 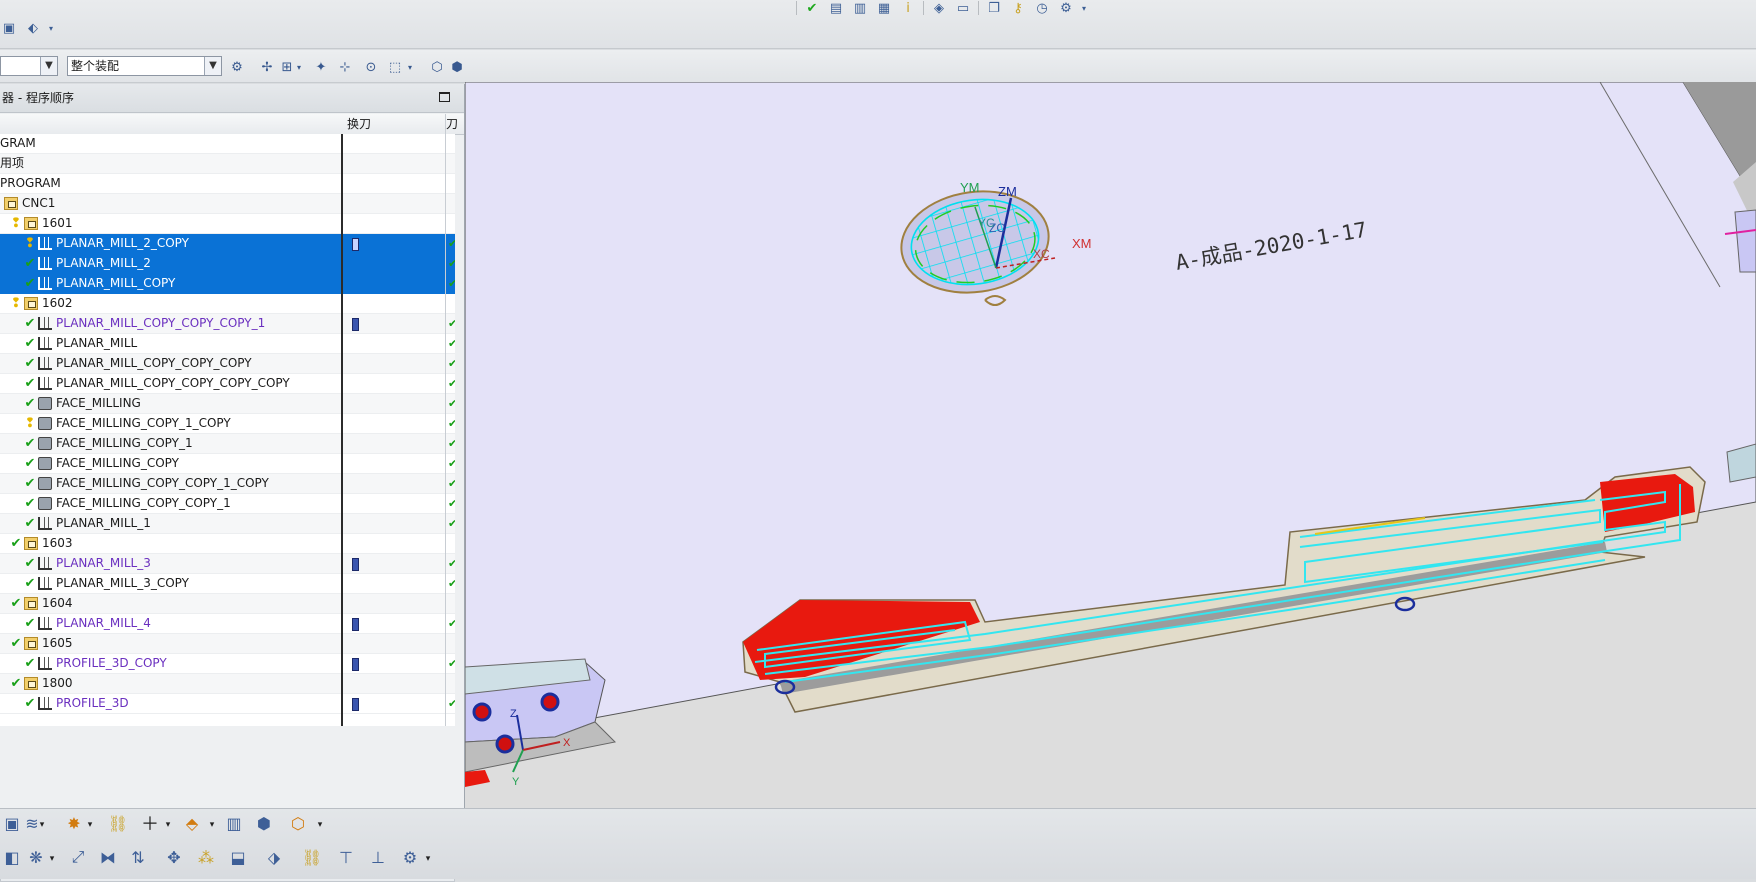 I want to click on tree-row: ✔ 1605, so click(x=227, y=644).